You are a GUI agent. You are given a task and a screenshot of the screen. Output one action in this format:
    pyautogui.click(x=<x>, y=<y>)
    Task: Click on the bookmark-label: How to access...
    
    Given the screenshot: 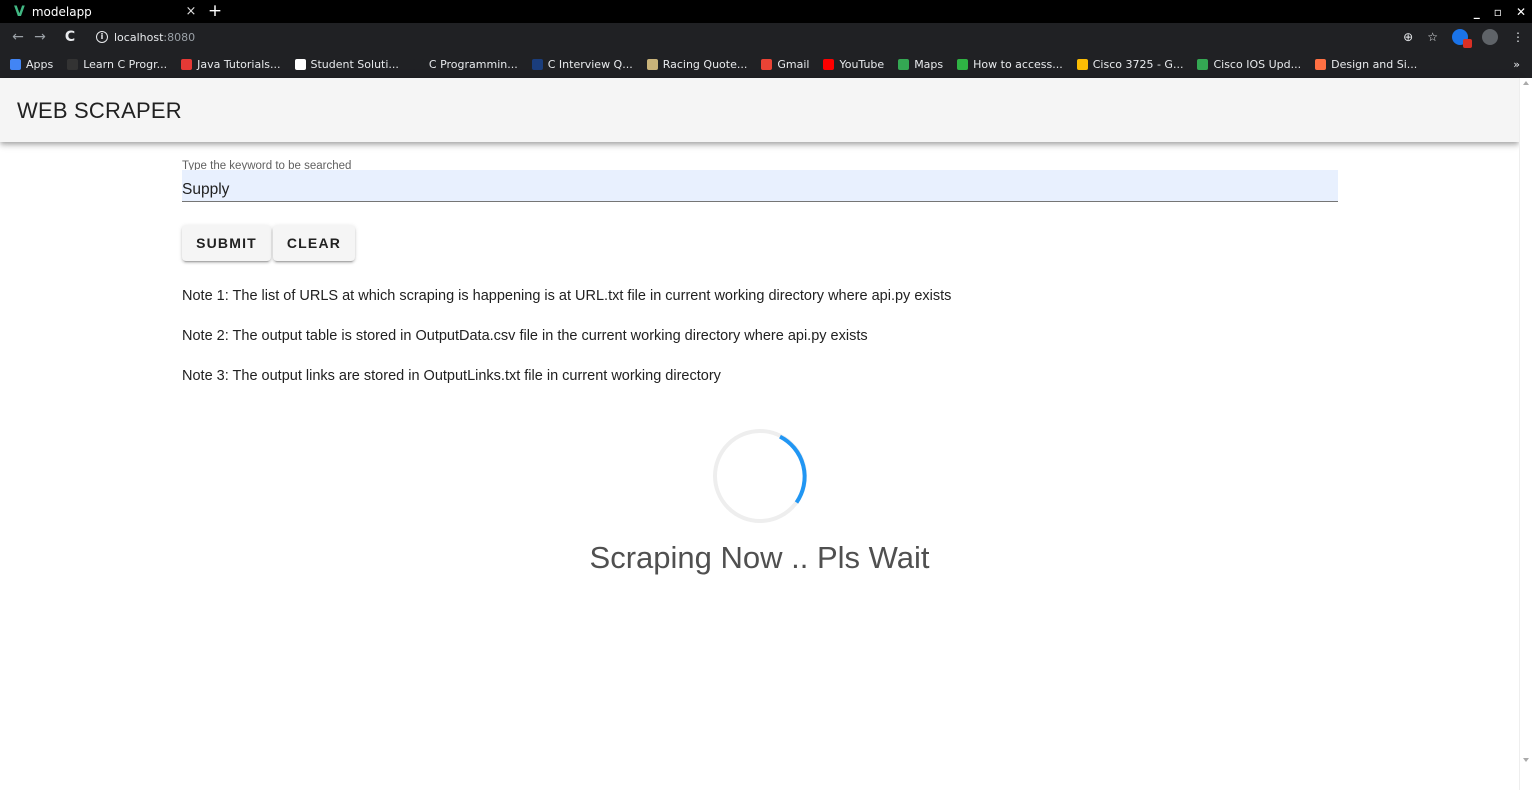 What is the action you would take?
    pyautogui.click(x=1018, y=64)
    